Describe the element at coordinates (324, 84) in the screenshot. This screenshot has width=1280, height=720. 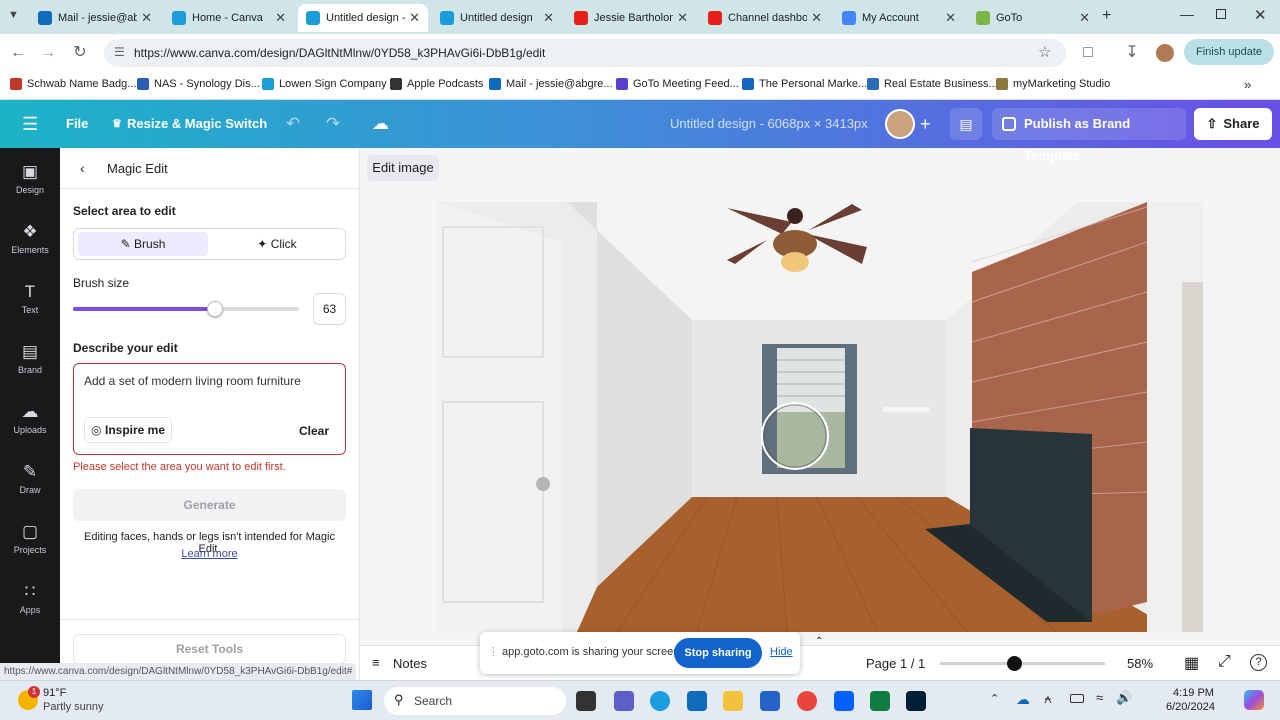
I see `bookmark-item: Lowen Sign Company` at that location.